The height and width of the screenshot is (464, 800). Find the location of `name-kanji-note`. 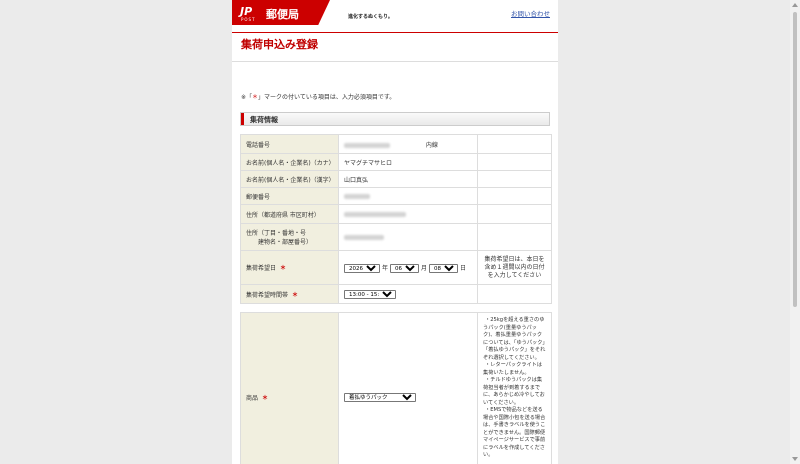

name-kanji-note is located at coordinates (514, 179).